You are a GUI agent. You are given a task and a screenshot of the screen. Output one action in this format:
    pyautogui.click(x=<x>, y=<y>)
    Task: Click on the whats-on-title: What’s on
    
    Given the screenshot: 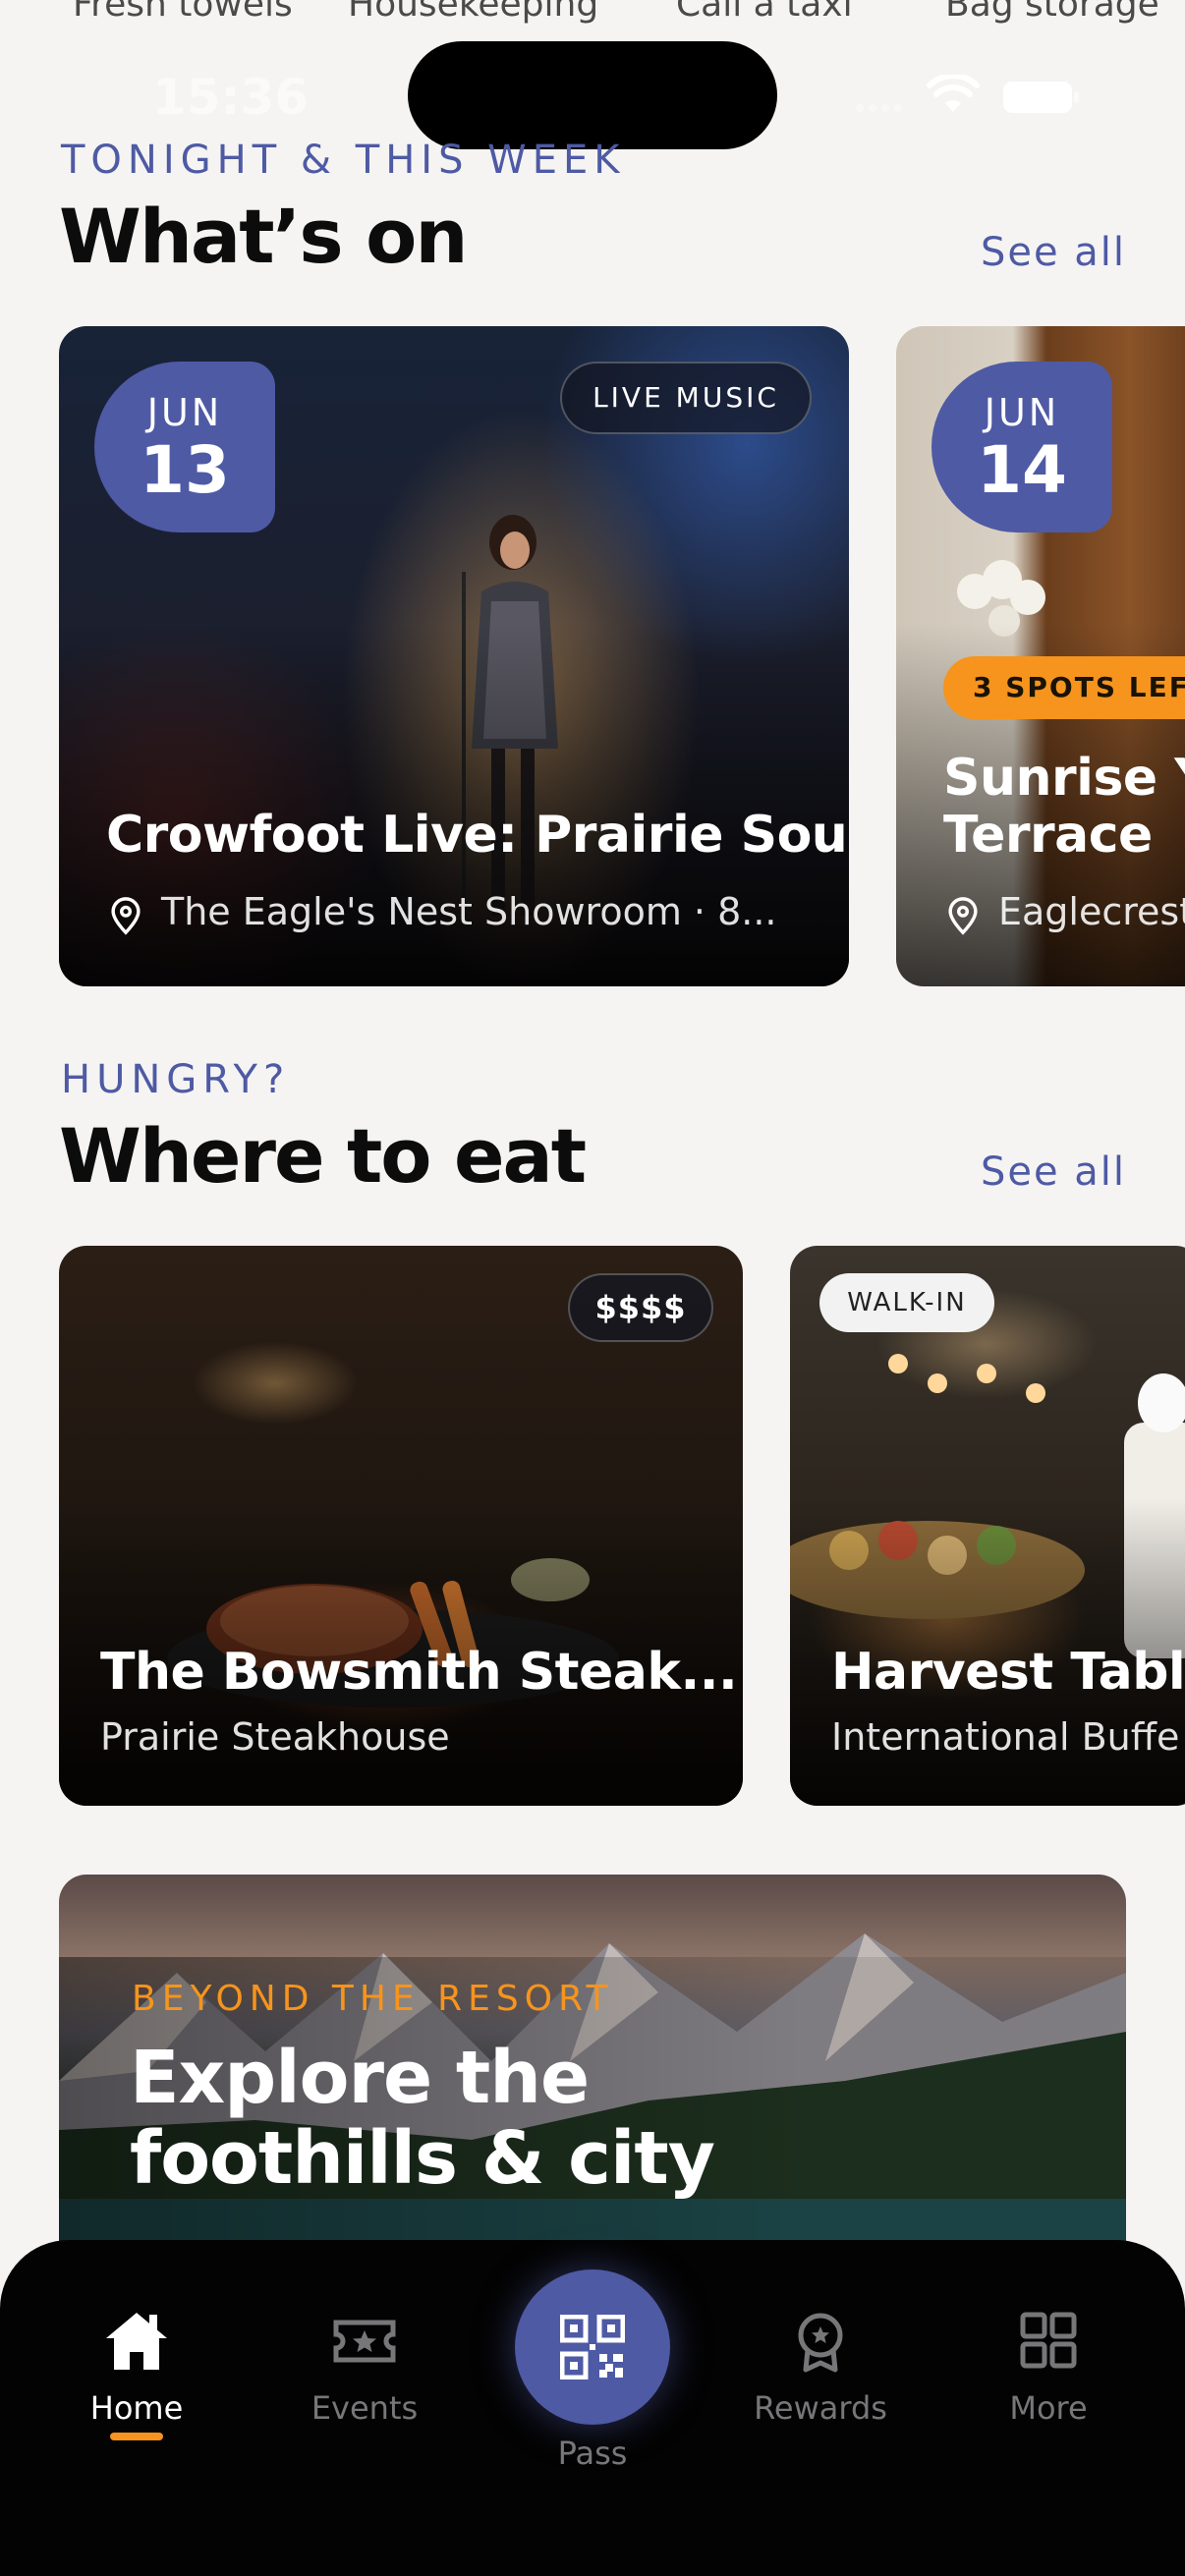 What is the action you would take?
    pyautogui.click(x=263, y=236)
    